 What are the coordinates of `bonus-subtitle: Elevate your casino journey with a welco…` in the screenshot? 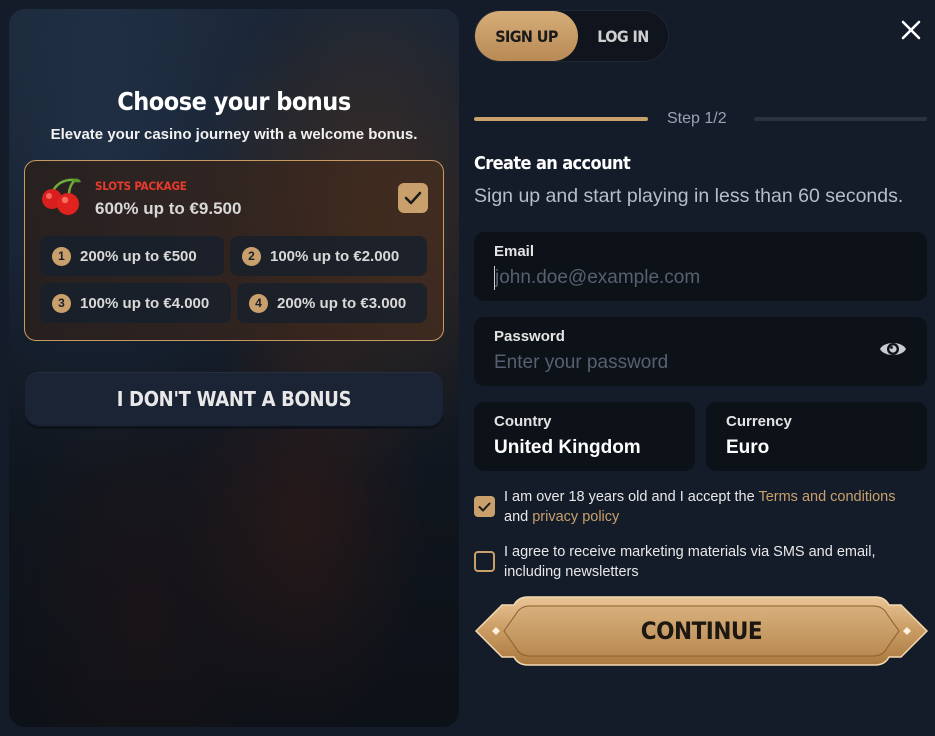 It's located at (234, 134).